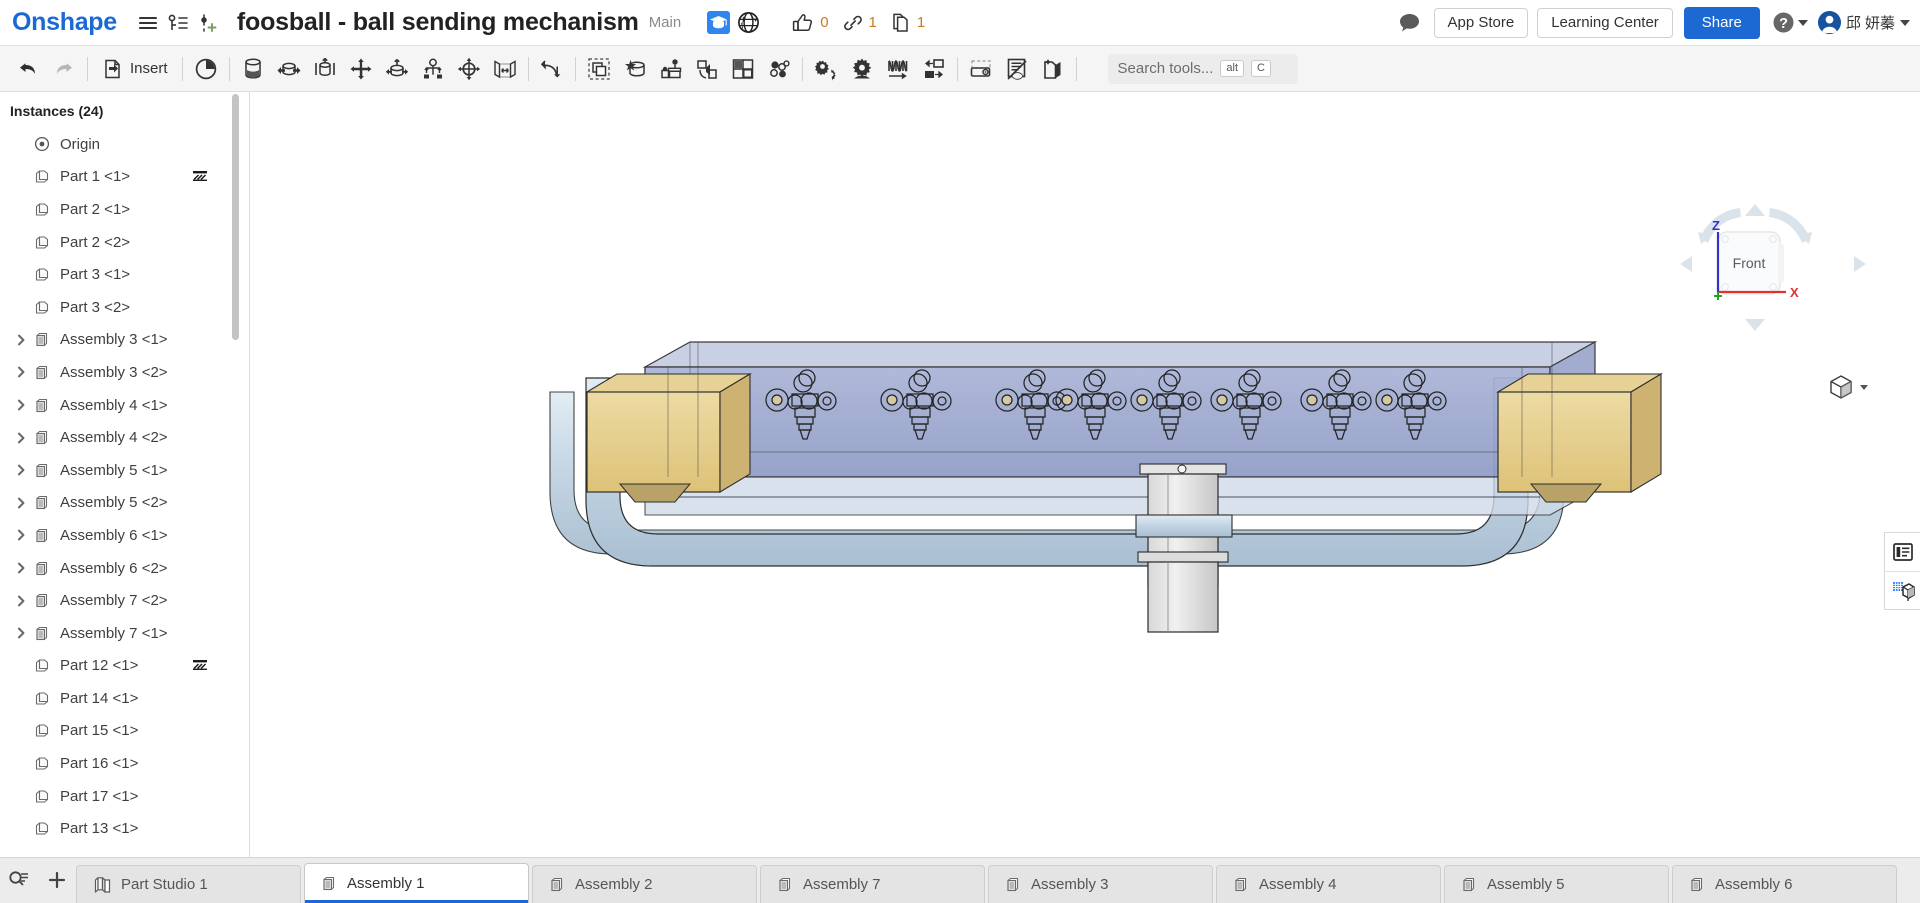 This screenshot has width=1920, height=903. Describe the element at coordinates (148, 23) in the screenshot. I see `hamburger-menu-icon` at that location.